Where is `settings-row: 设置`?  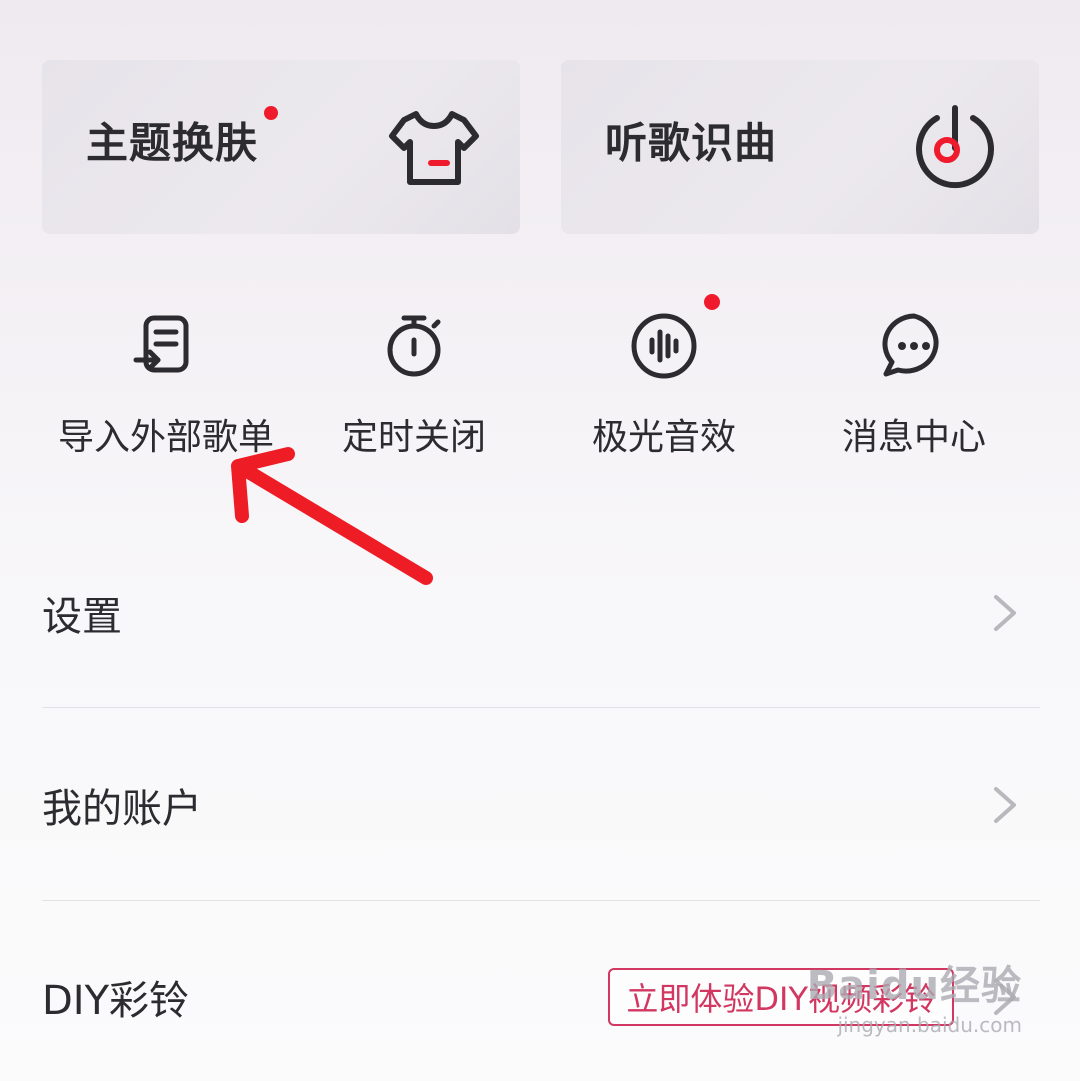 settings-row: 设置 is located at coordinates (541, 613).